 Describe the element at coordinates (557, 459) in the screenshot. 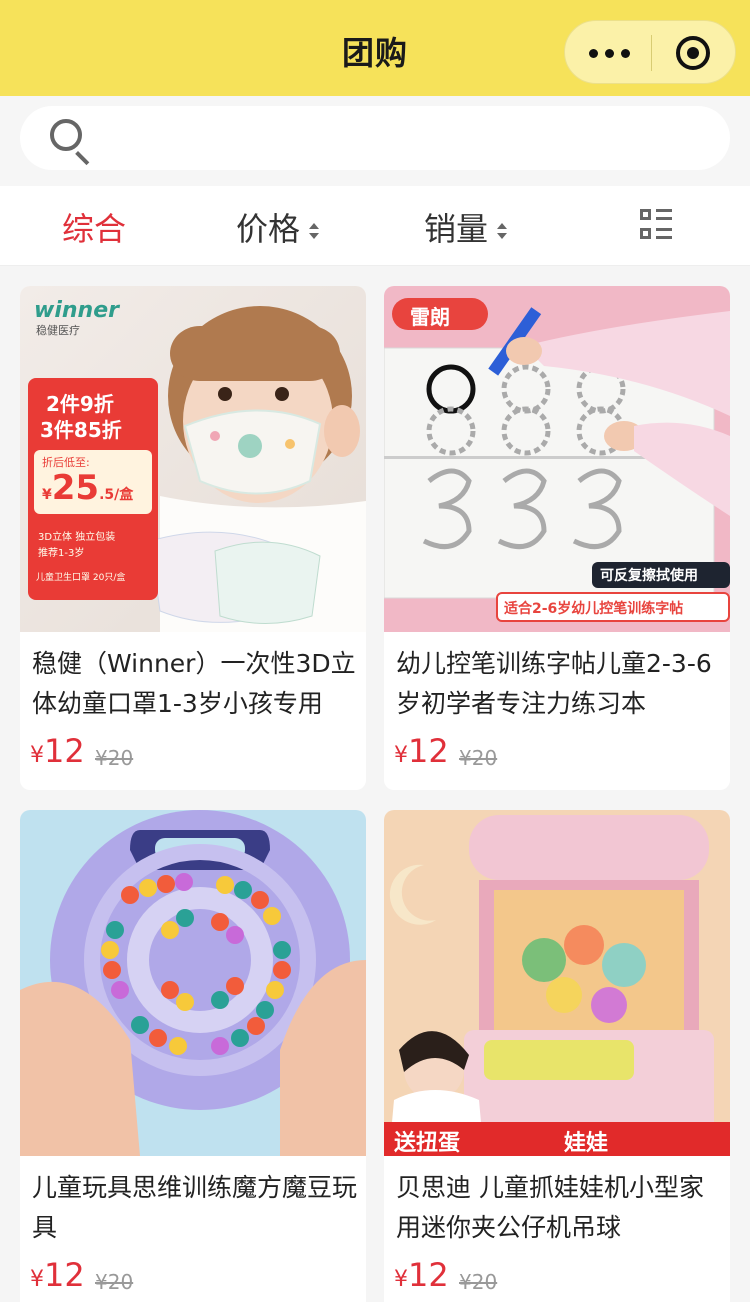

I see `product-image: 雷朗 可反复擦拭使用 适合2-6岁幼儿控笔训练字帖` at that location.